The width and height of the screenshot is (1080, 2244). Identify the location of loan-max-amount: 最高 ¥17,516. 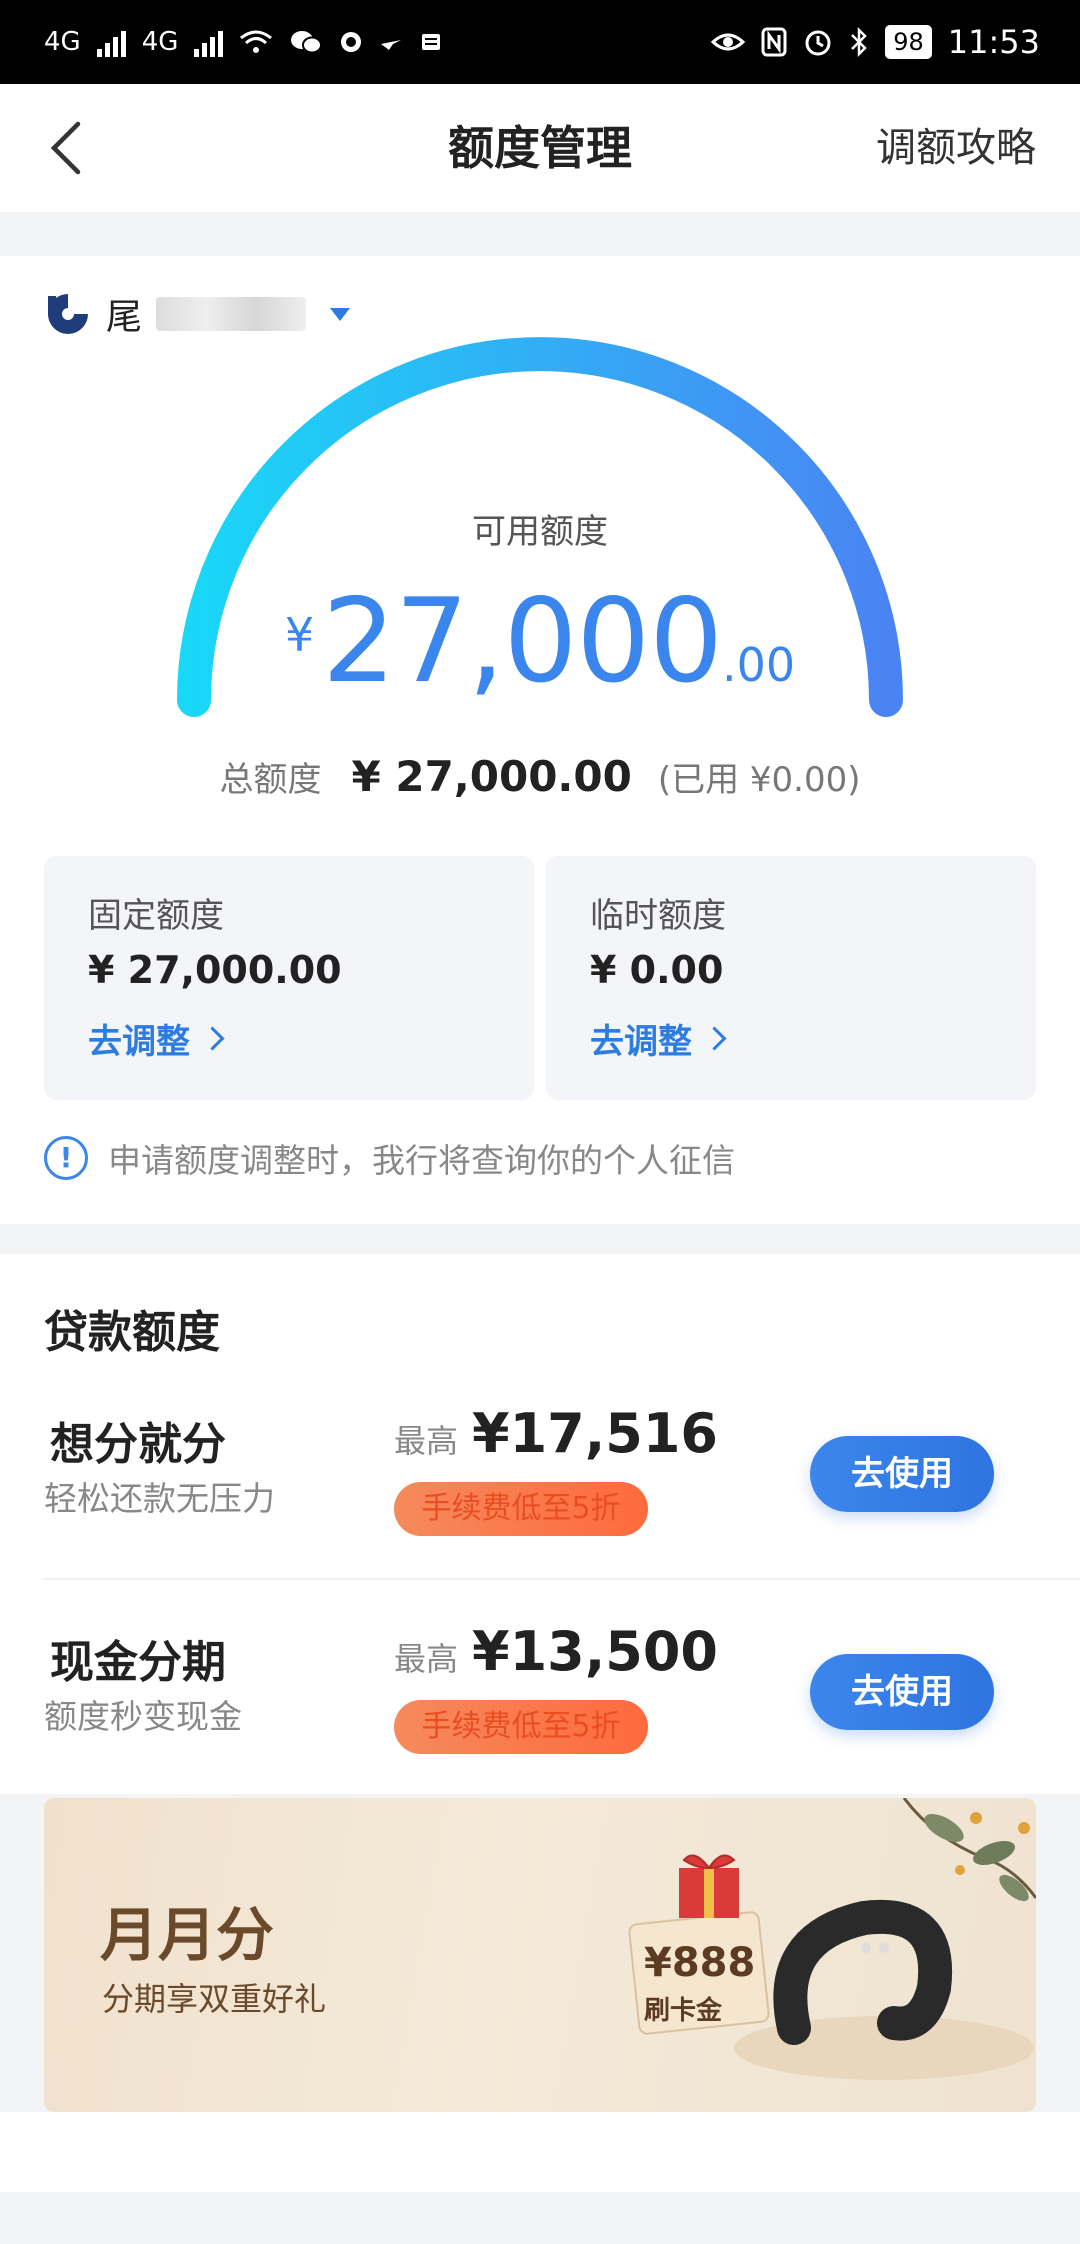
(556, 1433).